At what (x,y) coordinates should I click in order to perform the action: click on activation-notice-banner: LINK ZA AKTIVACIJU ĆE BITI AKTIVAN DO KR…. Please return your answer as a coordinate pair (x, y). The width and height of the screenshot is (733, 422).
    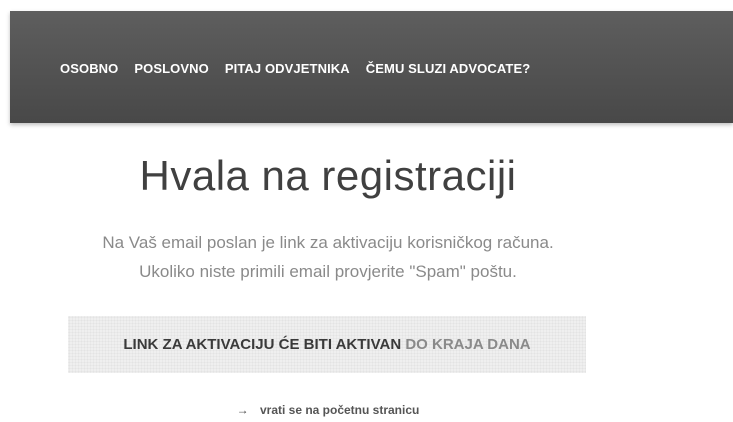
    Looking at the image, I should click on (327, 344).